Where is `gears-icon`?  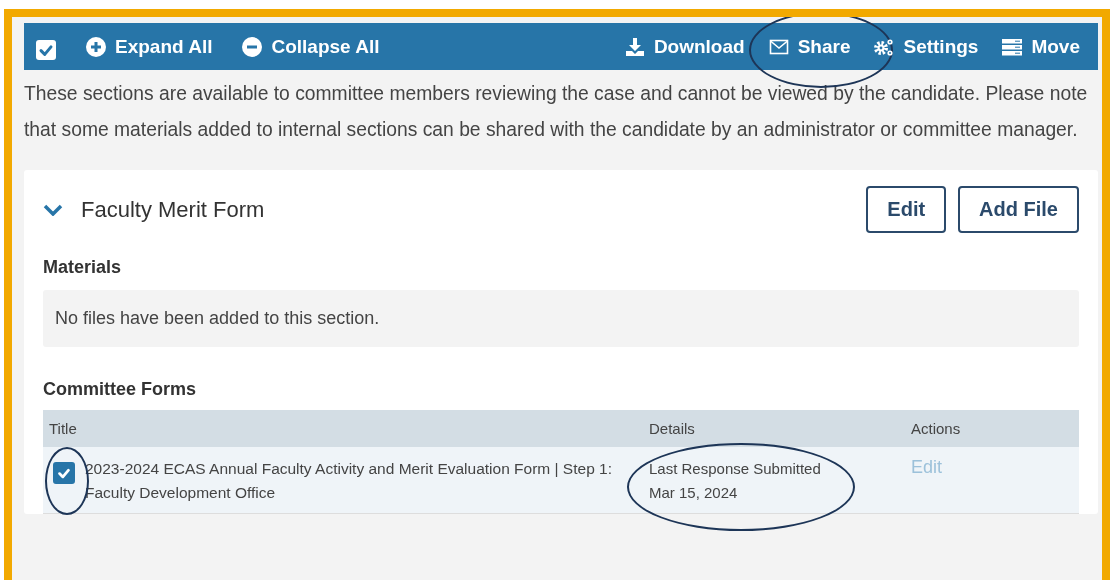
gears-icon is located at coordinates (884, 46).